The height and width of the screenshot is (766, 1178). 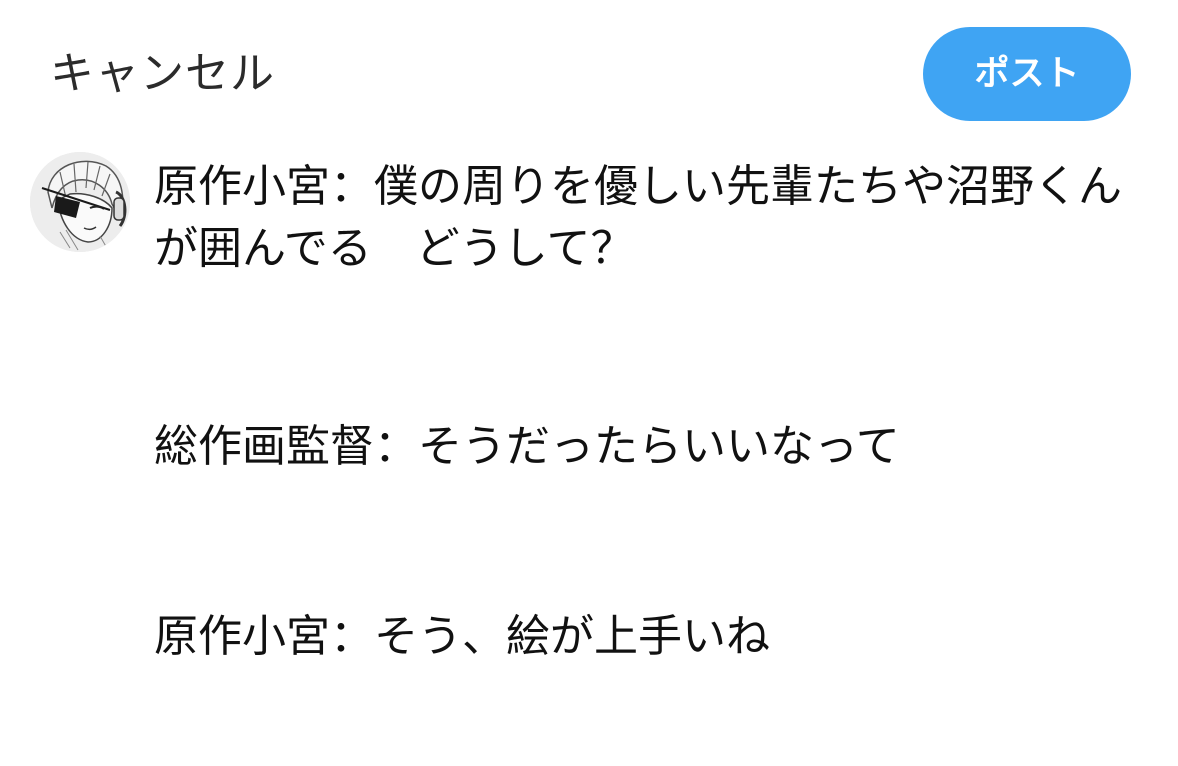 What do you see at coordinates (527, 446) in the screenshot?
I see `tweet-line: 総作画監督：そうだったらいいなって` at bounding box center [527, 446].